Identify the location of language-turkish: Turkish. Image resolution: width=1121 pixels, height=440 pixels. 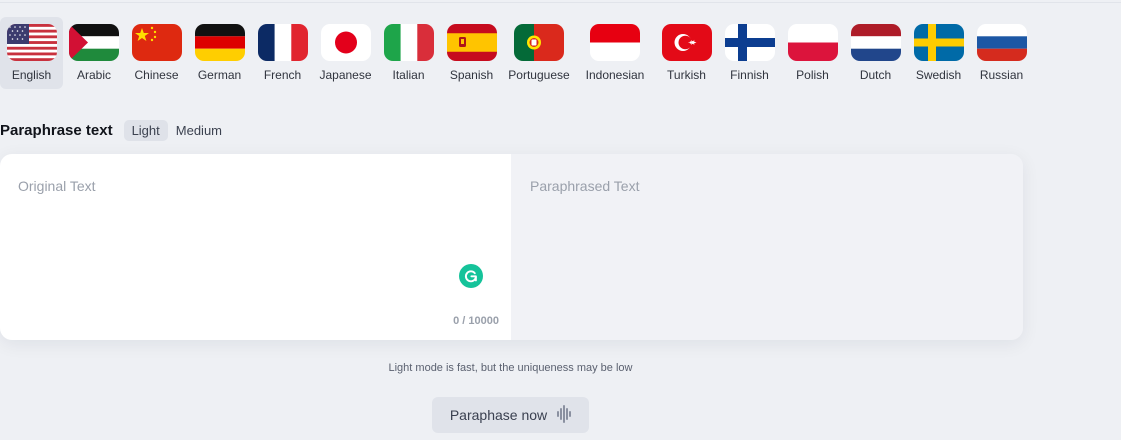
(686, 53).